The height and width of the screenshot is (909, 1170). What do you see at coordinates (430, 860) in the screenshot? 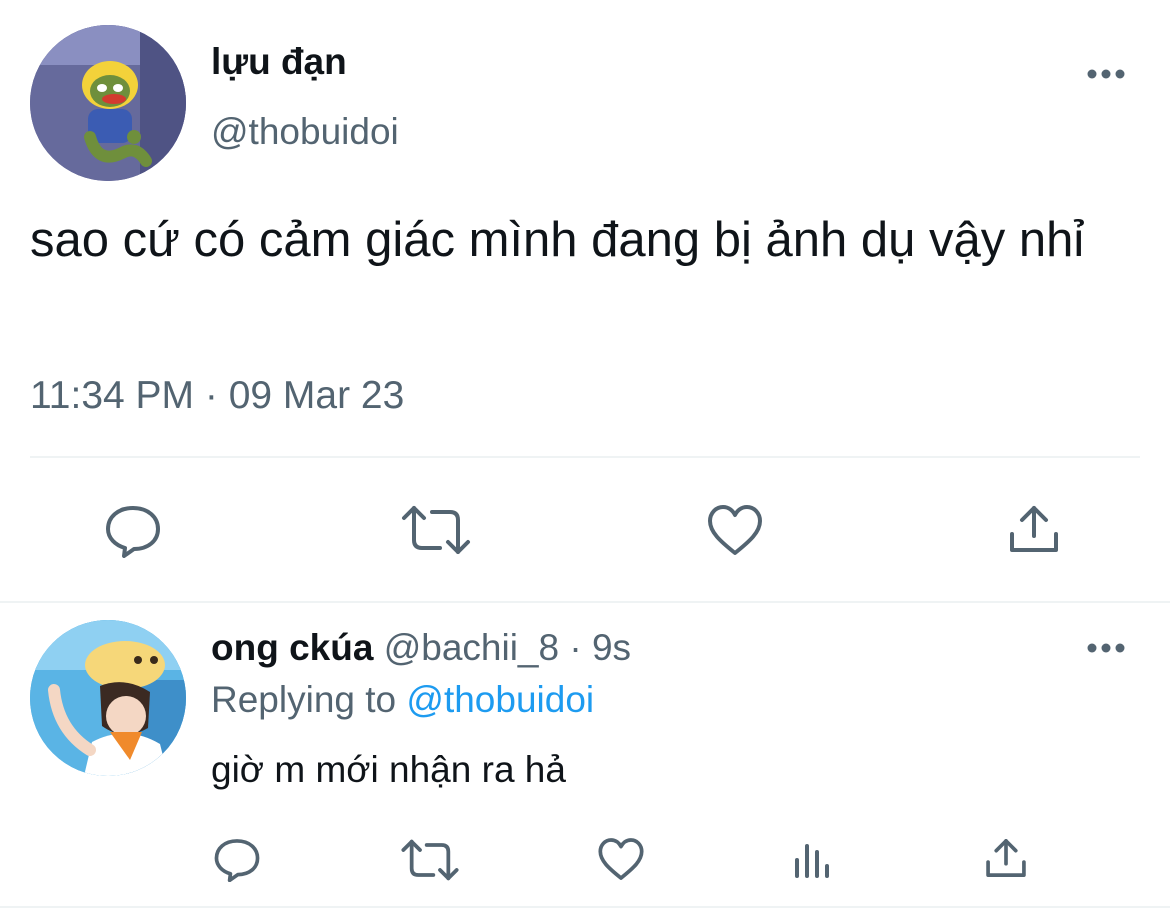
I see `reply-retweet-icon` at bounding box center [430, 860].